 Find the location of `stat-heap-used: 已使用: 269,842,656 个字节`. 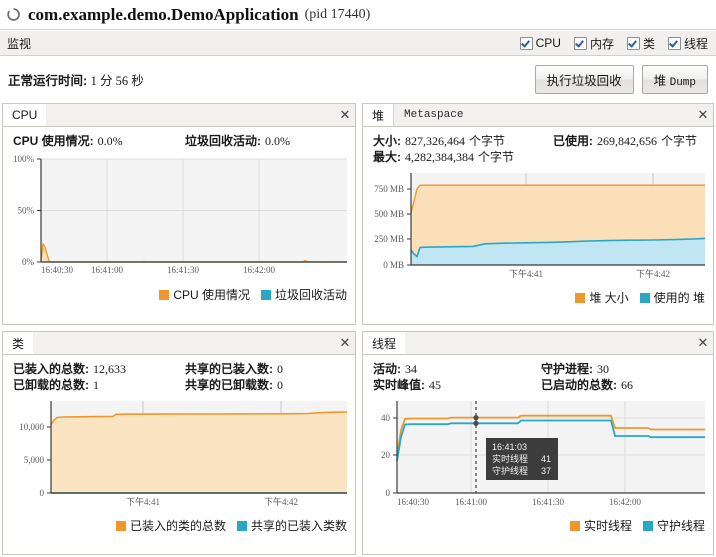

stat-heap-used: 已使用: 269,842,656 个字节 is located at coordinates (625, 141).